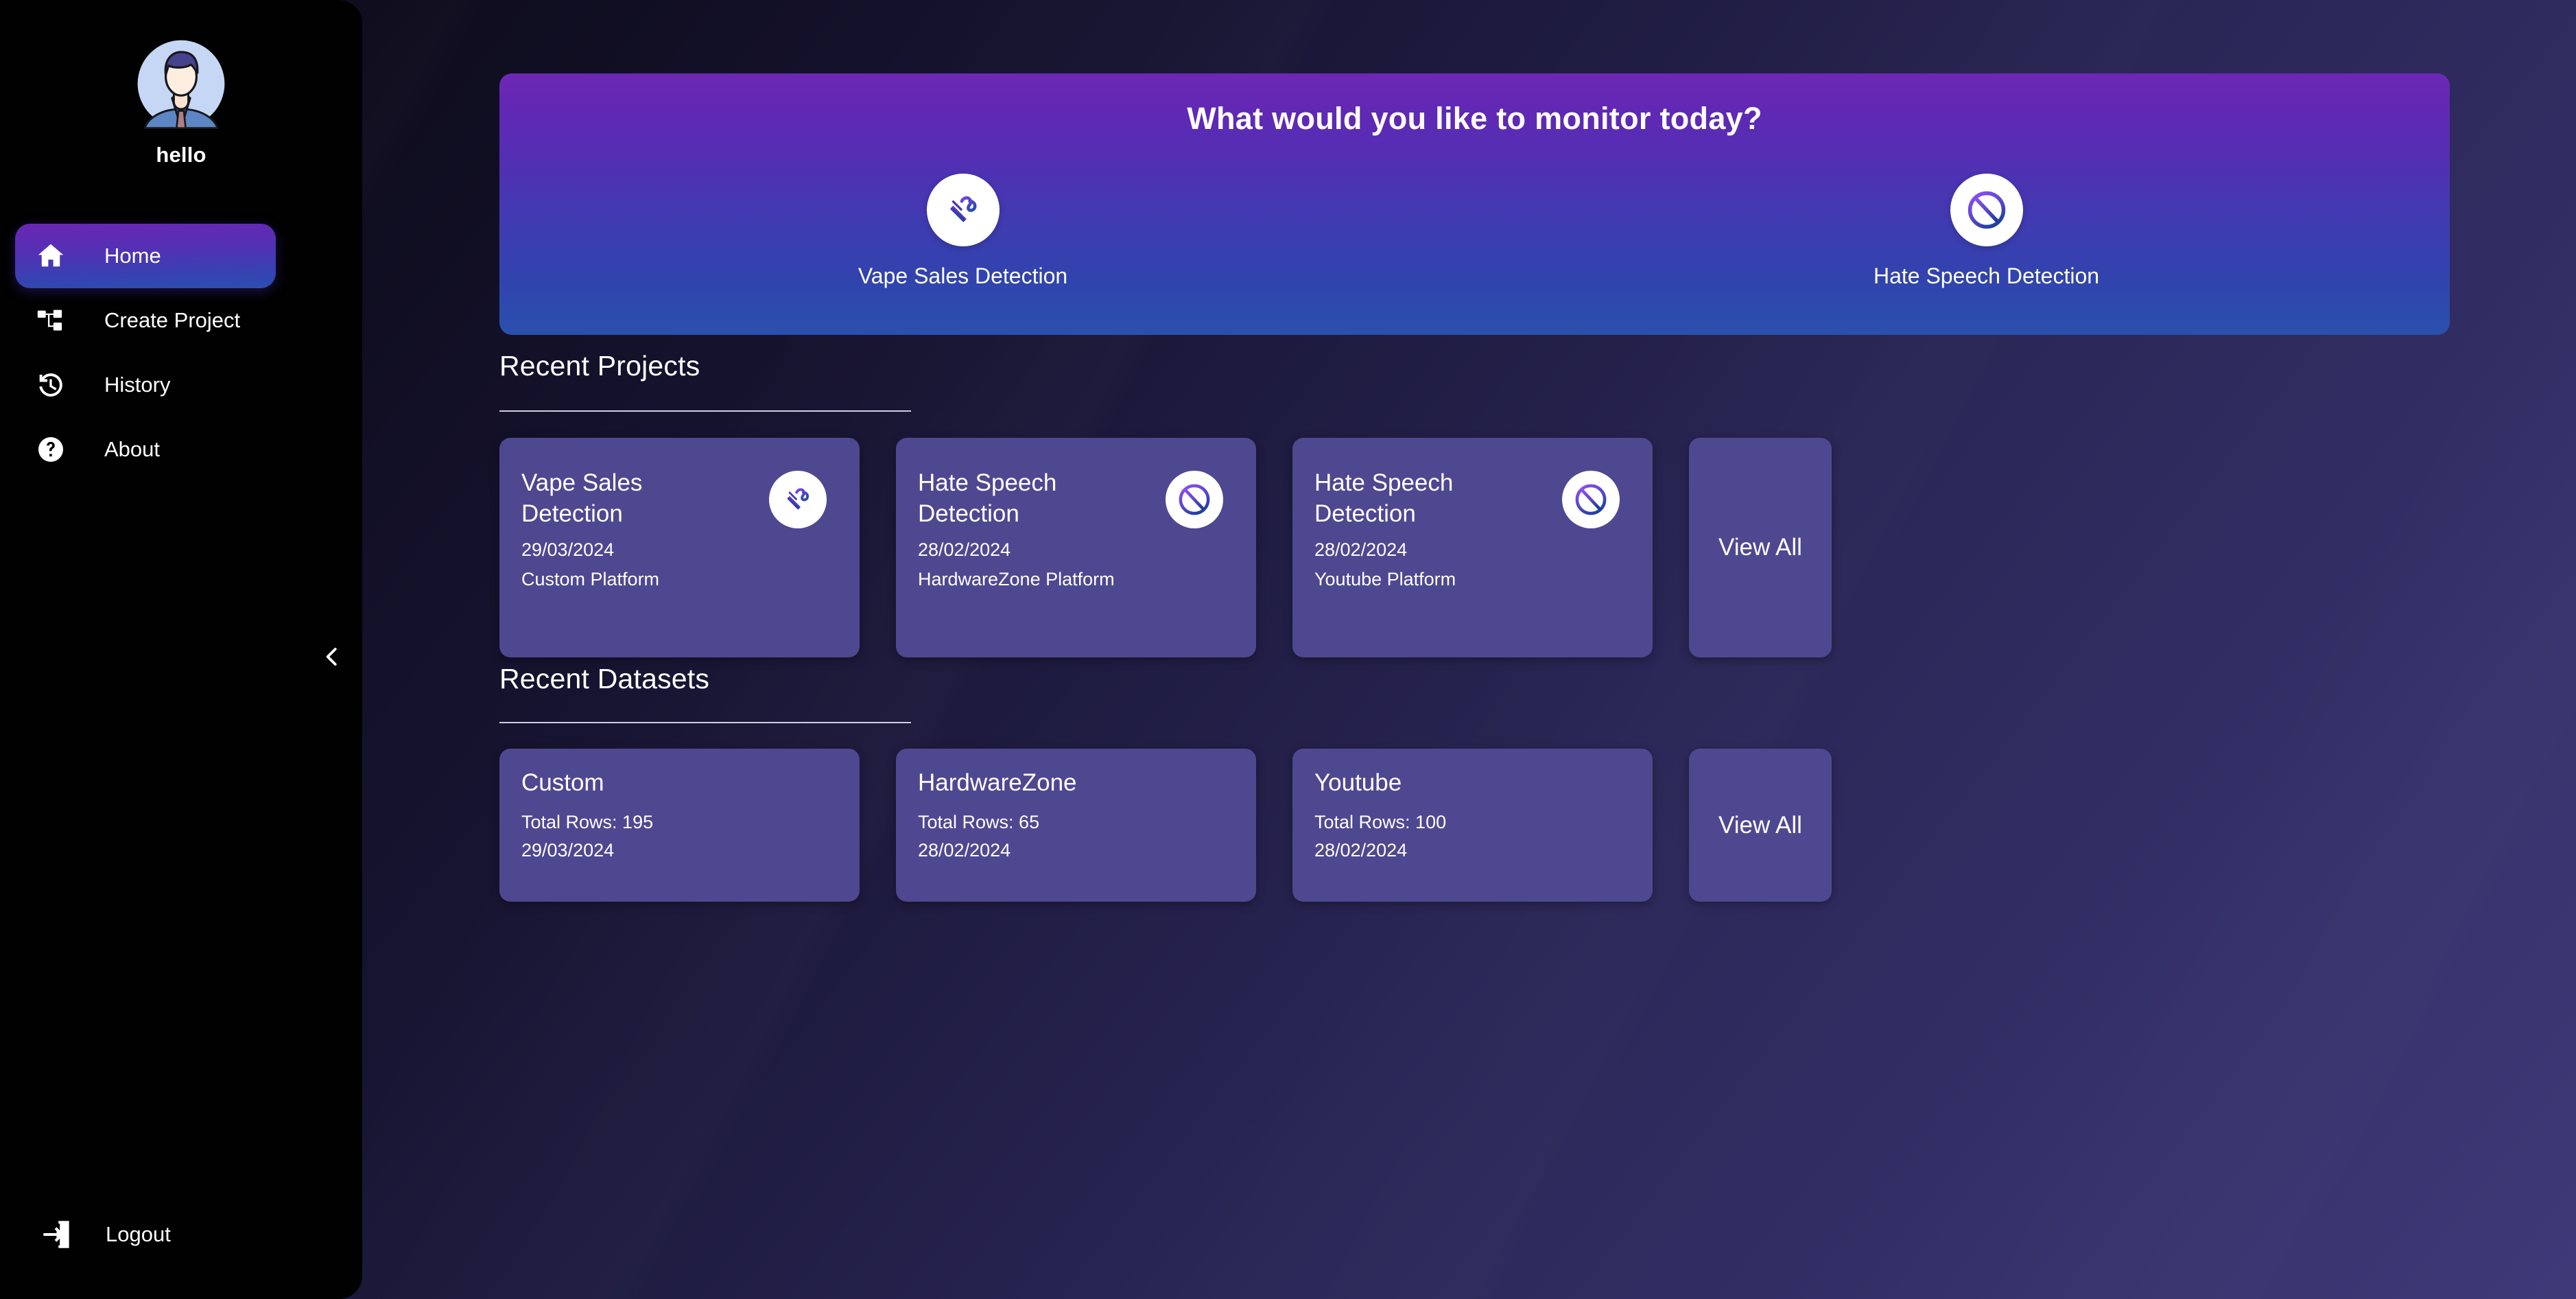  I want to click on recent-datasets-heading: Recent Datasets, so click(604, 679).